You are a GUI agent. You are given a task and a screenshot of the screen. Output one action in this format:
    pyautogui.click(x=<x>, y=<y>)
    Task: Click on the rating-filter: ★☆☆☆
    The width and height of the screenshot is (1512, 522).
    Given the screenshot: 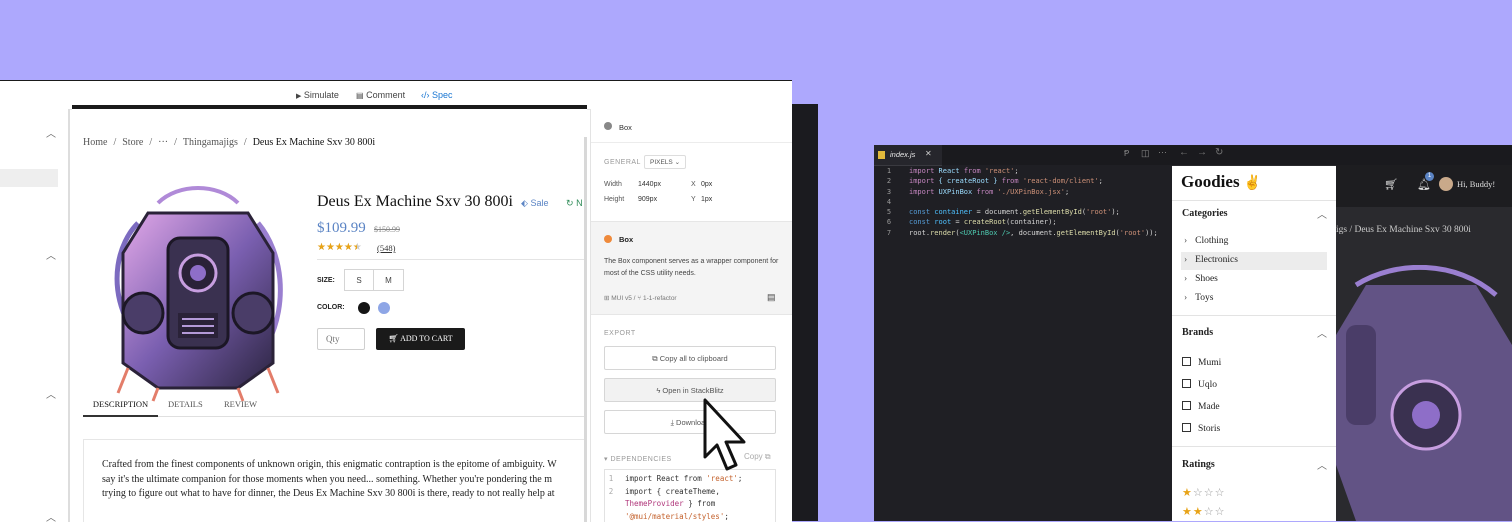 What is the action you would take?
    pyautogui.click(x=1204, y=492)
    